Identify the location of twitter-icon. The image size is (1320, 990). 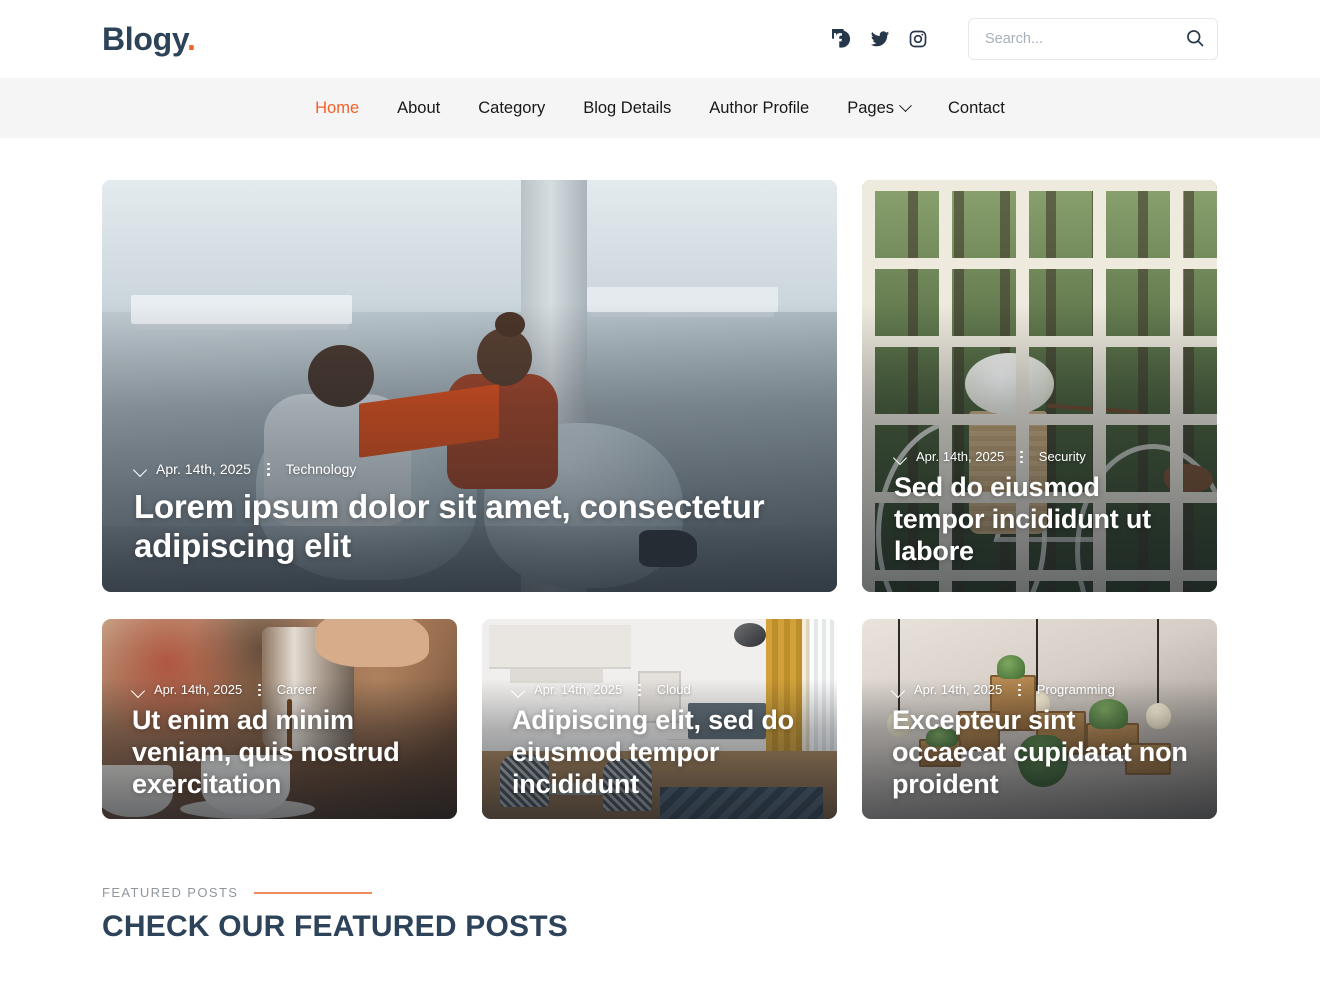
(880, 39).